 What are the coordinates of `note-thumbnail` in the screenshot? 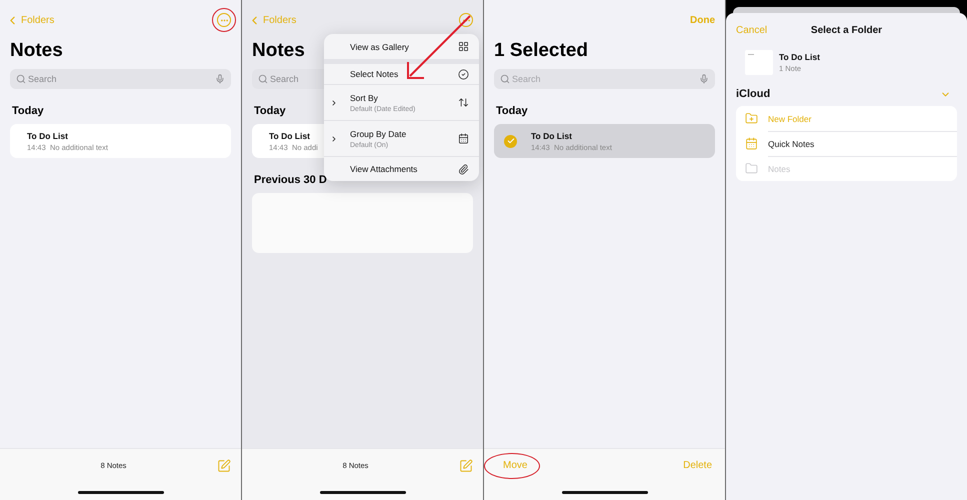 It's located at (759, 62).